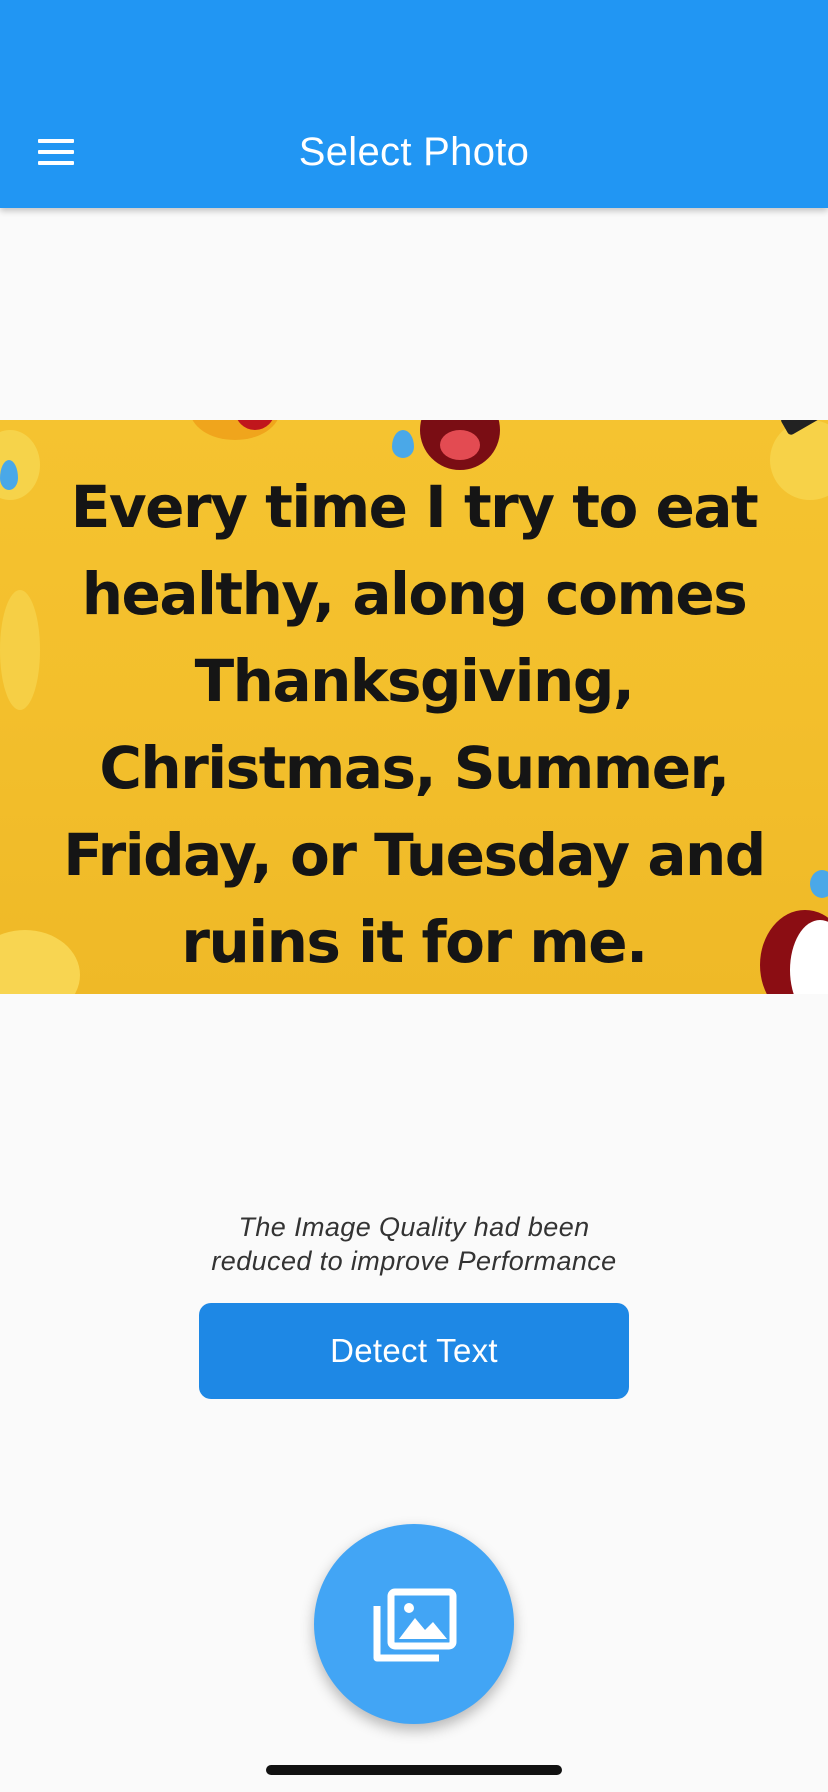 The width and height of the screenshot is (828, 1792). What do you see at coordinates (414, 152) in the screenshot?
I see `page-title: Select Photo` at bounding box center [414, 152].